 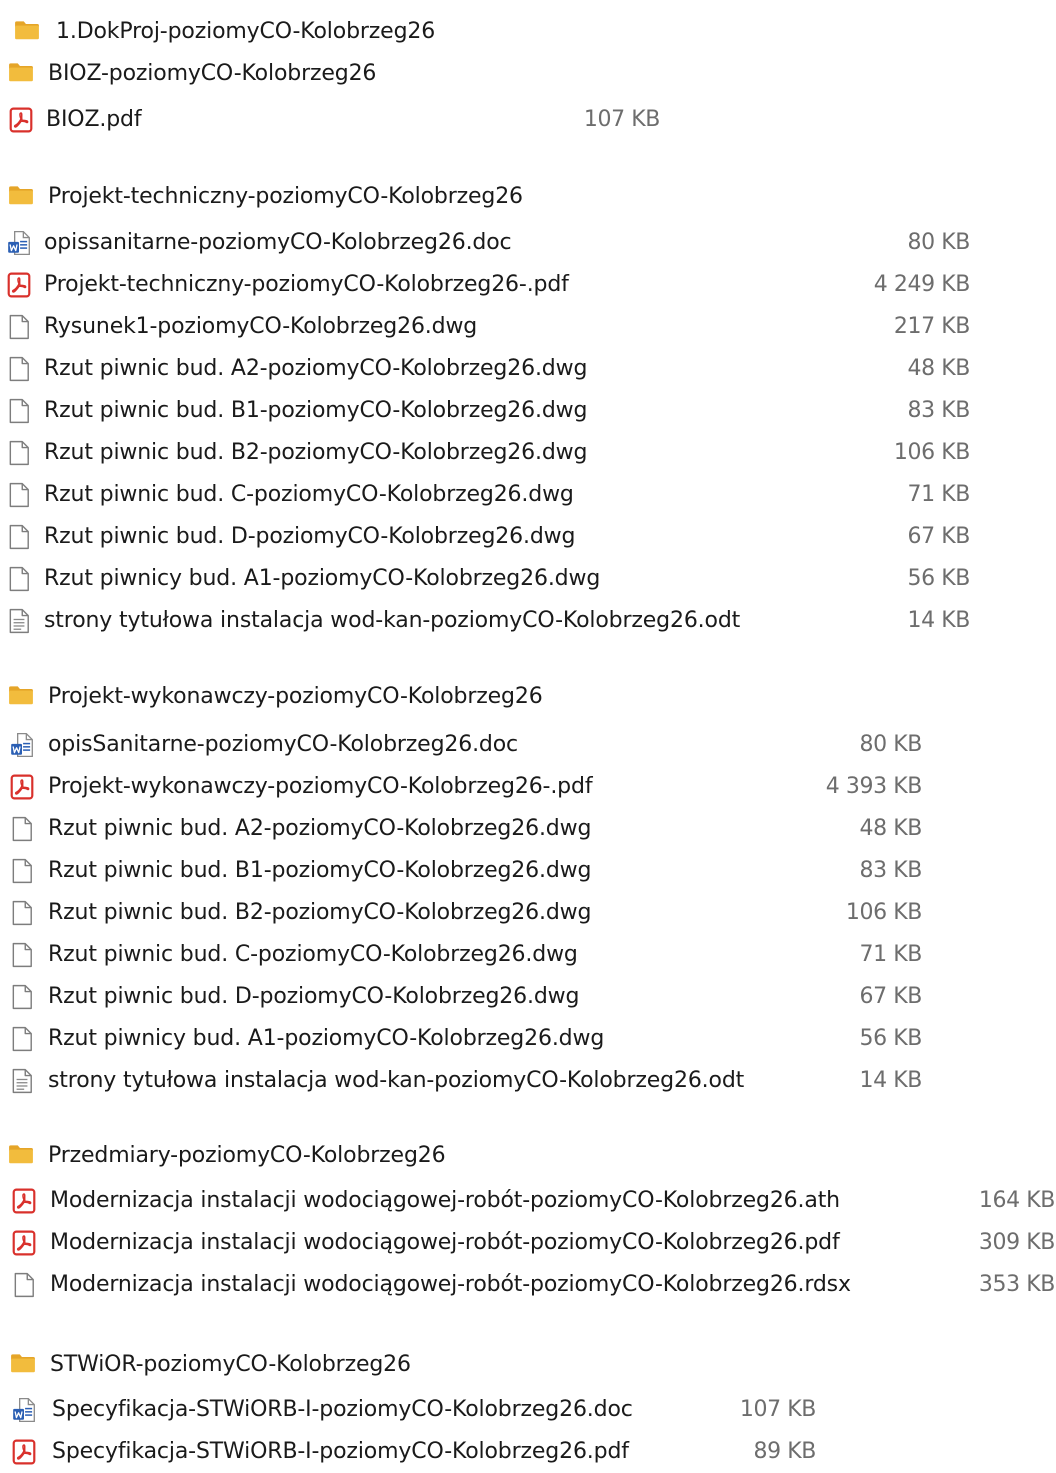 I want to click on file-size: 89 KB, so click(x=784, y=1451).